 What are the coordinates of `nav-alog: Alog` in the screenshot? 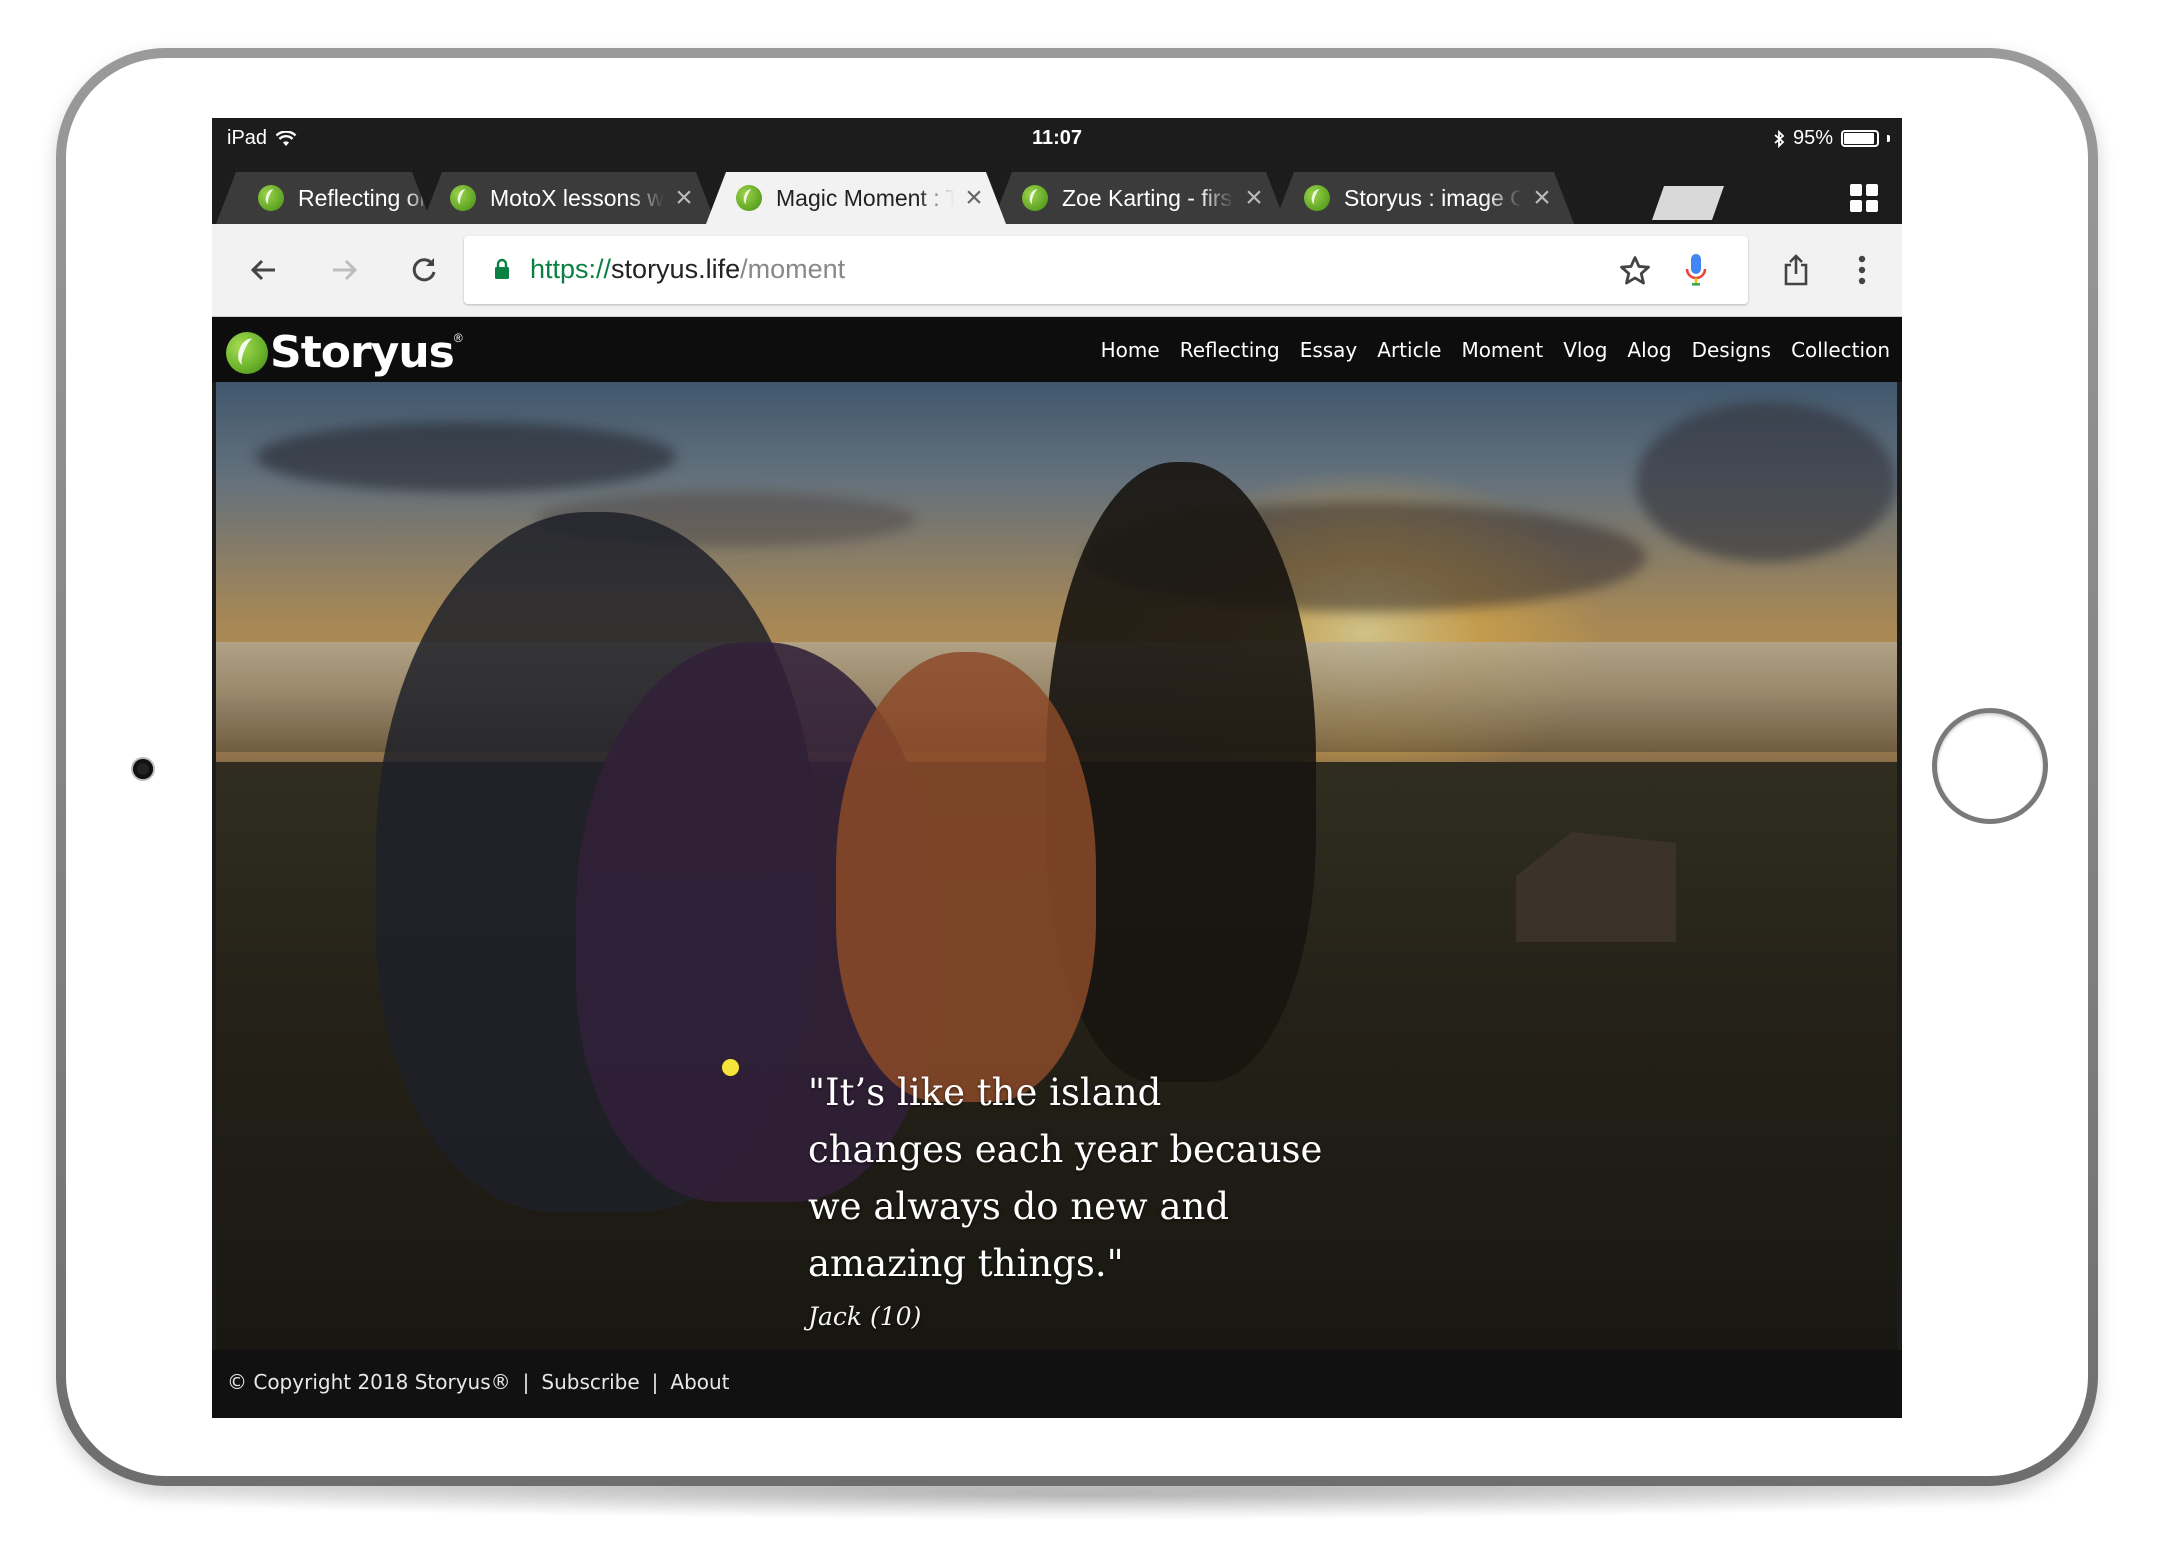 It's located at (1649, 350).